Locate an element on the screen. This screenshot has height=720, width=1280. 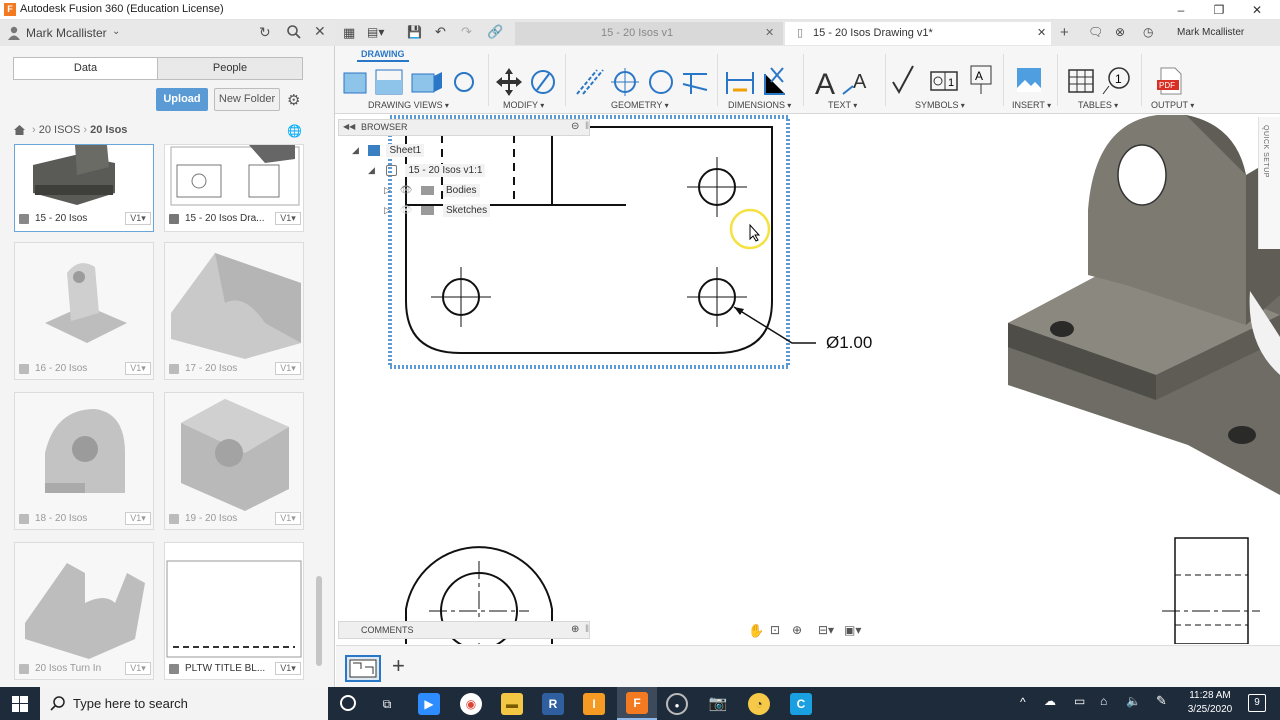
symbols-menu: SYMBOLS is located at coordinates (940, 105).